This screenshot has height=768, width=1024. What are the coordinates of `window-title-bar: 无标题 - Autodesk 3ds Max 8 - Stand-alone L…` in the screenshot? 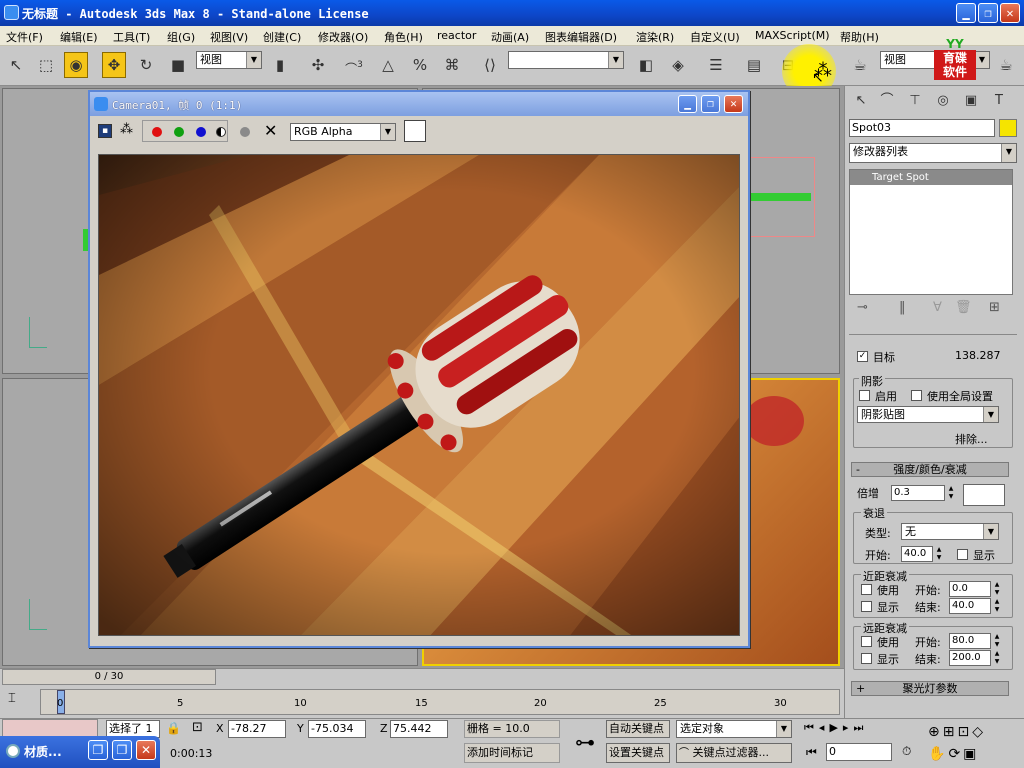 It's located at (512, 13).